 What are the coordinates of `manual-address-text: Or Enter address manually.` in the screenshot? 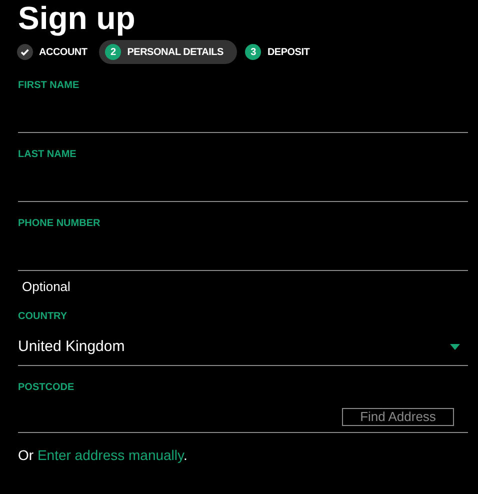 It's located at (103, 455).